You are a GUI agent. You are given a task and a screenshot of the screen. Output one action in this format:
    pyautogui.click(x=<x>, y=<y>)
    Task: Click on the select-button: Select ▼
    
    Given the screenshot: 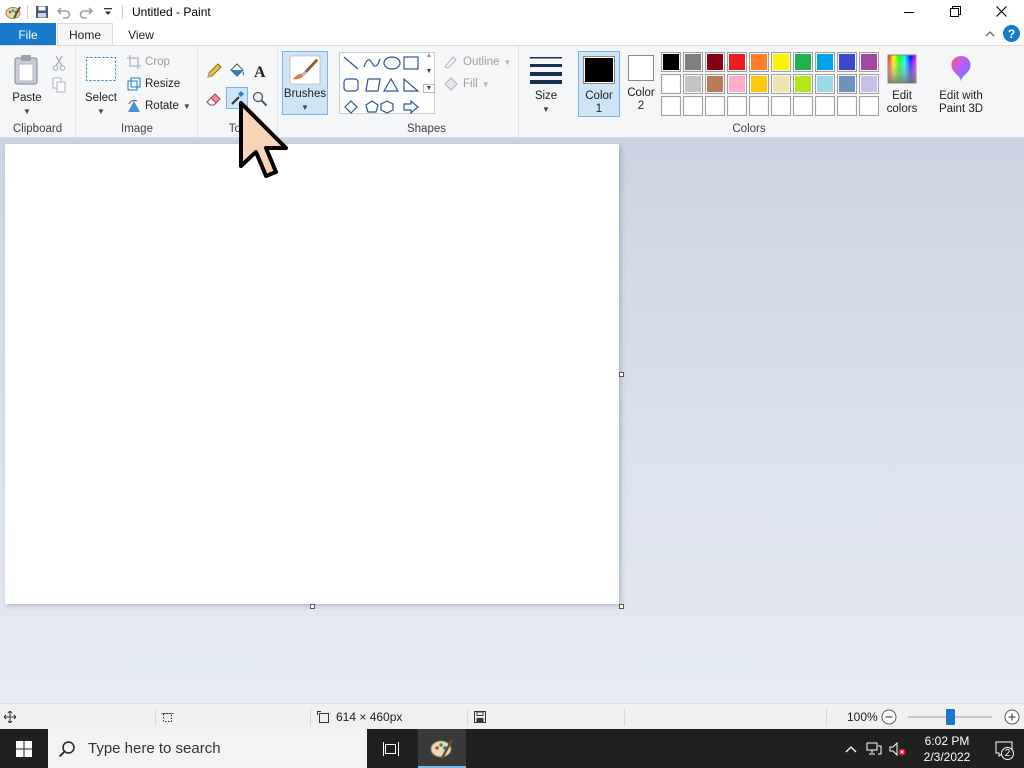 What is the action you would take?
    pyautogui.click(x=101, y=87)
    